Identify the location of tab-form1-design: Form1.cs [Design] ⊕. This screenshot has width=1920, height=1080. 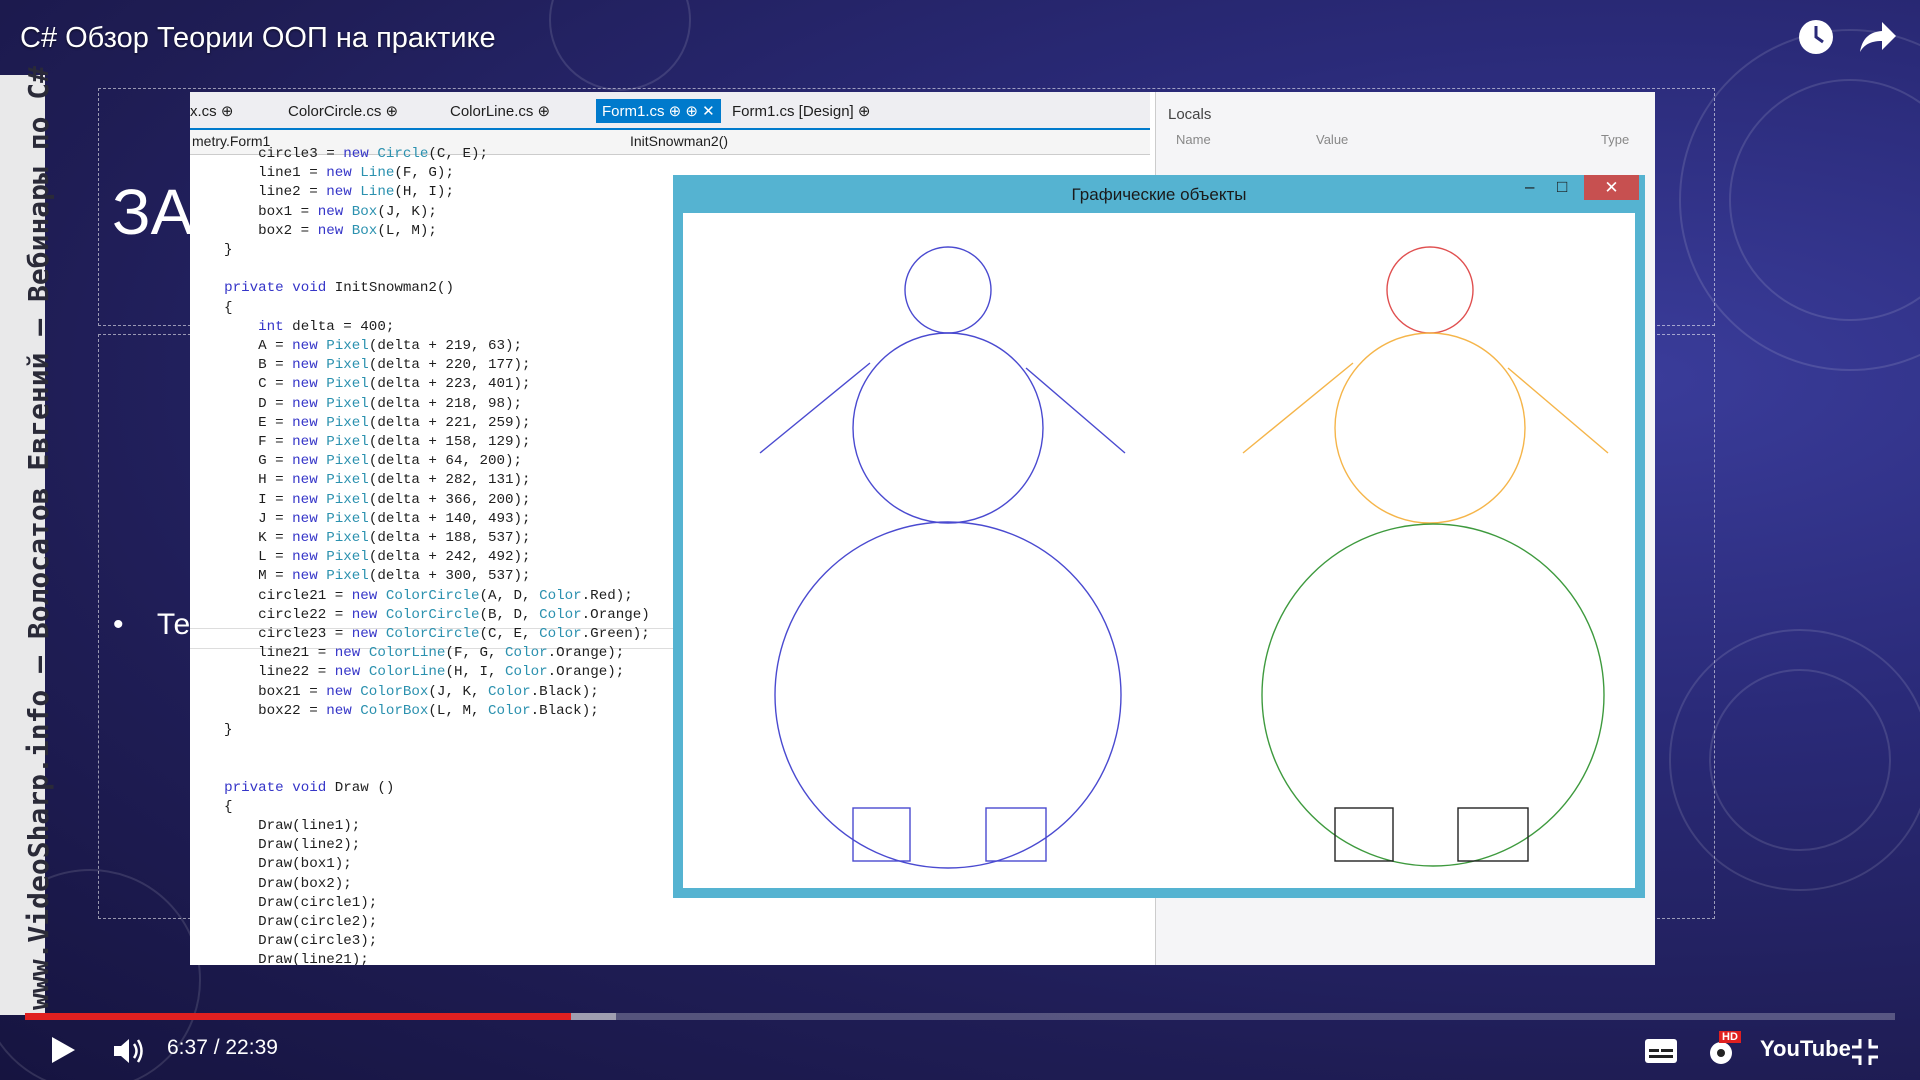
(801, 111).